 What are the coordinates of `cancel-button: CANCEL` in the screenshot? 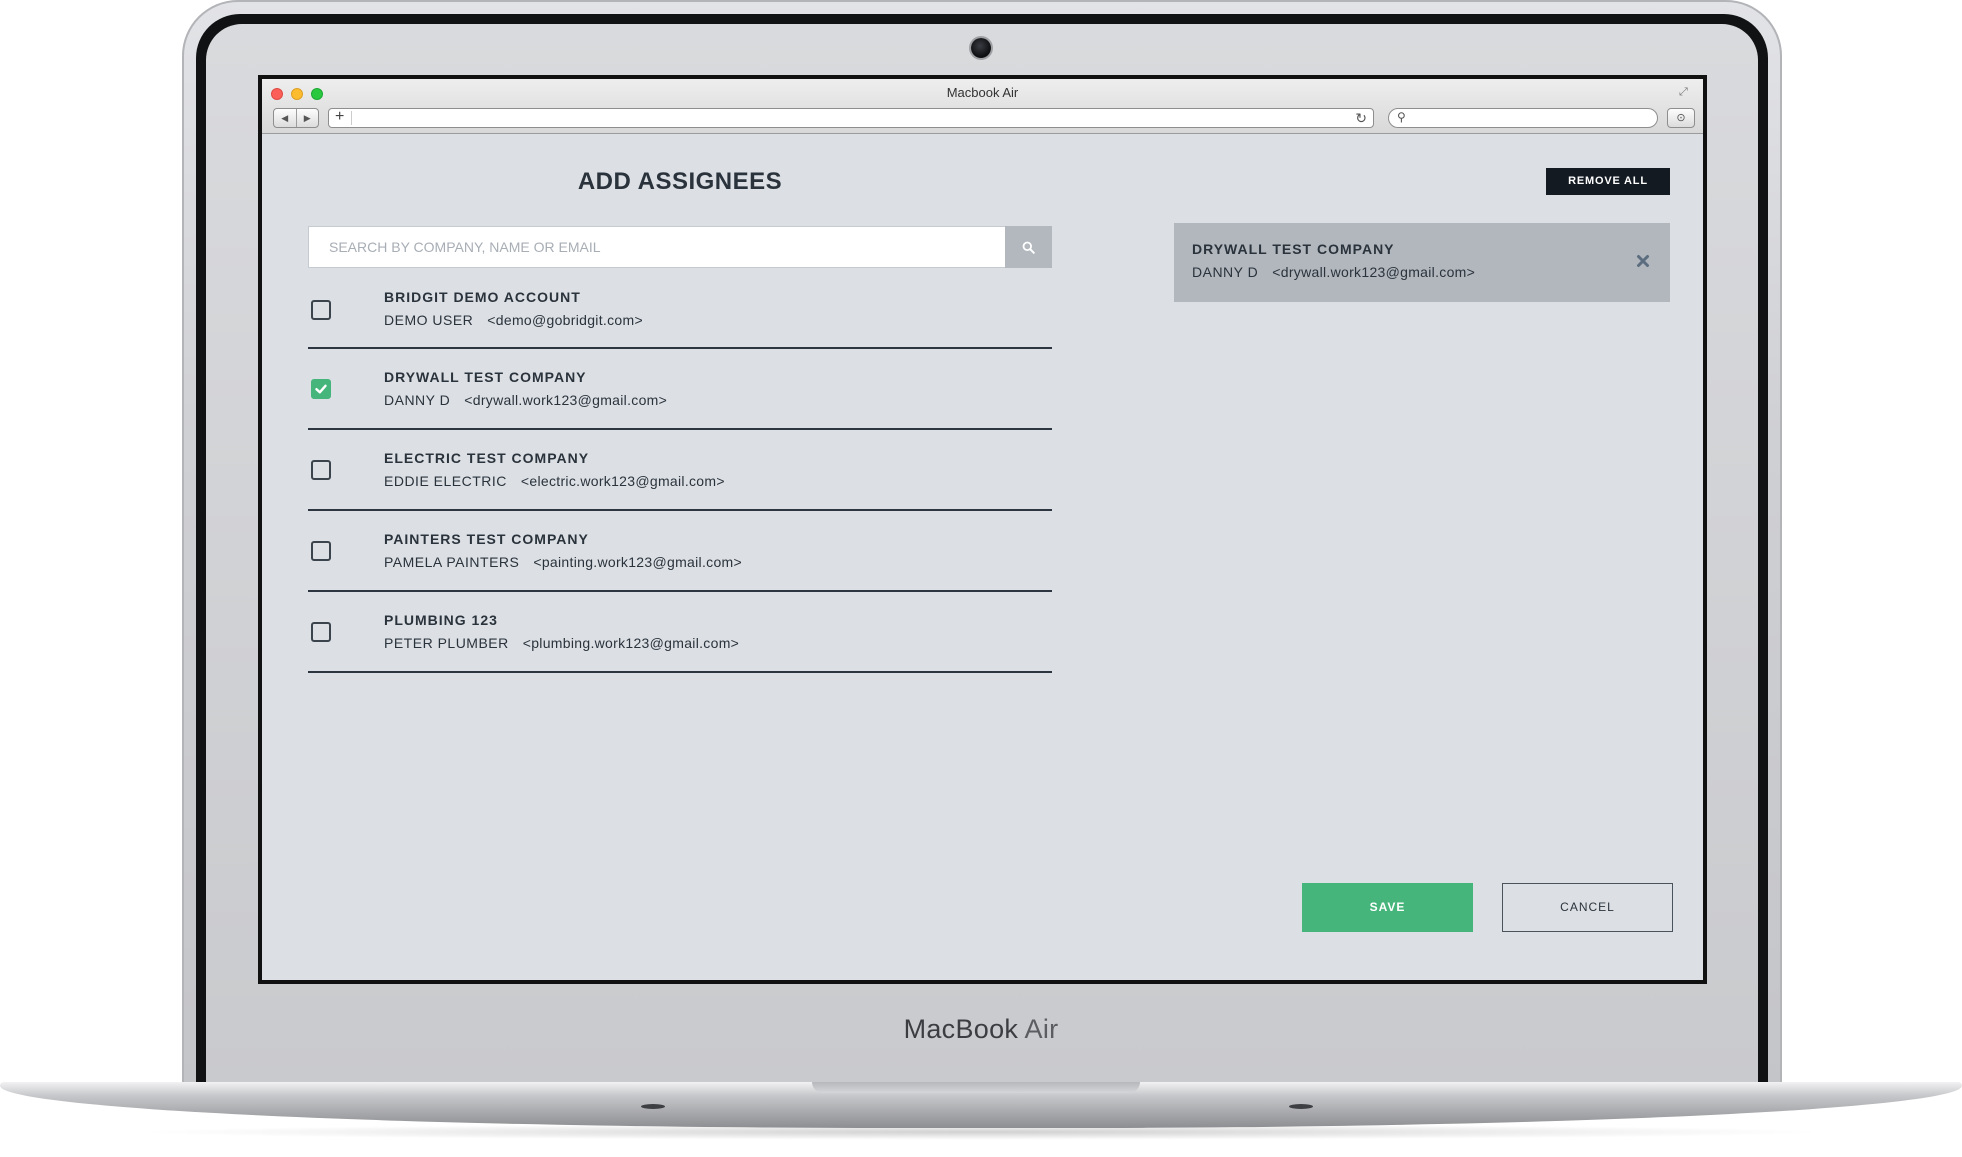 It's located at (1587, 907).